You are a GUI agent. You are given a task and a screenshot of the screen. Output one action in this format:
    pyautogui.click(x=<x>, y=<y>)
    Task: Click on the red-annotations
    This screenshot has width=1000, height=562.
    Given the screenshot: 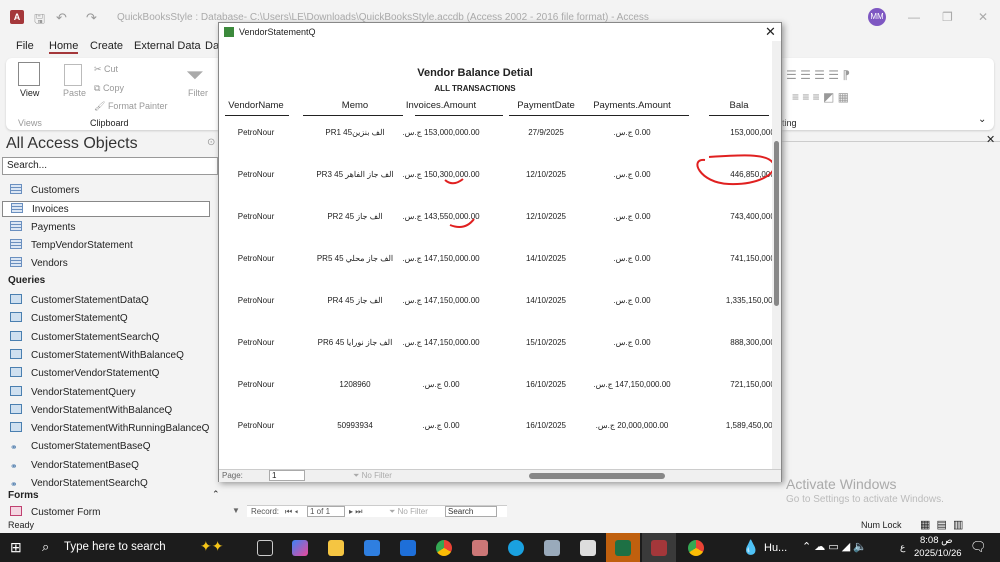 What is the action you would take?
    pyautogui.click(x=610, y=191)
    